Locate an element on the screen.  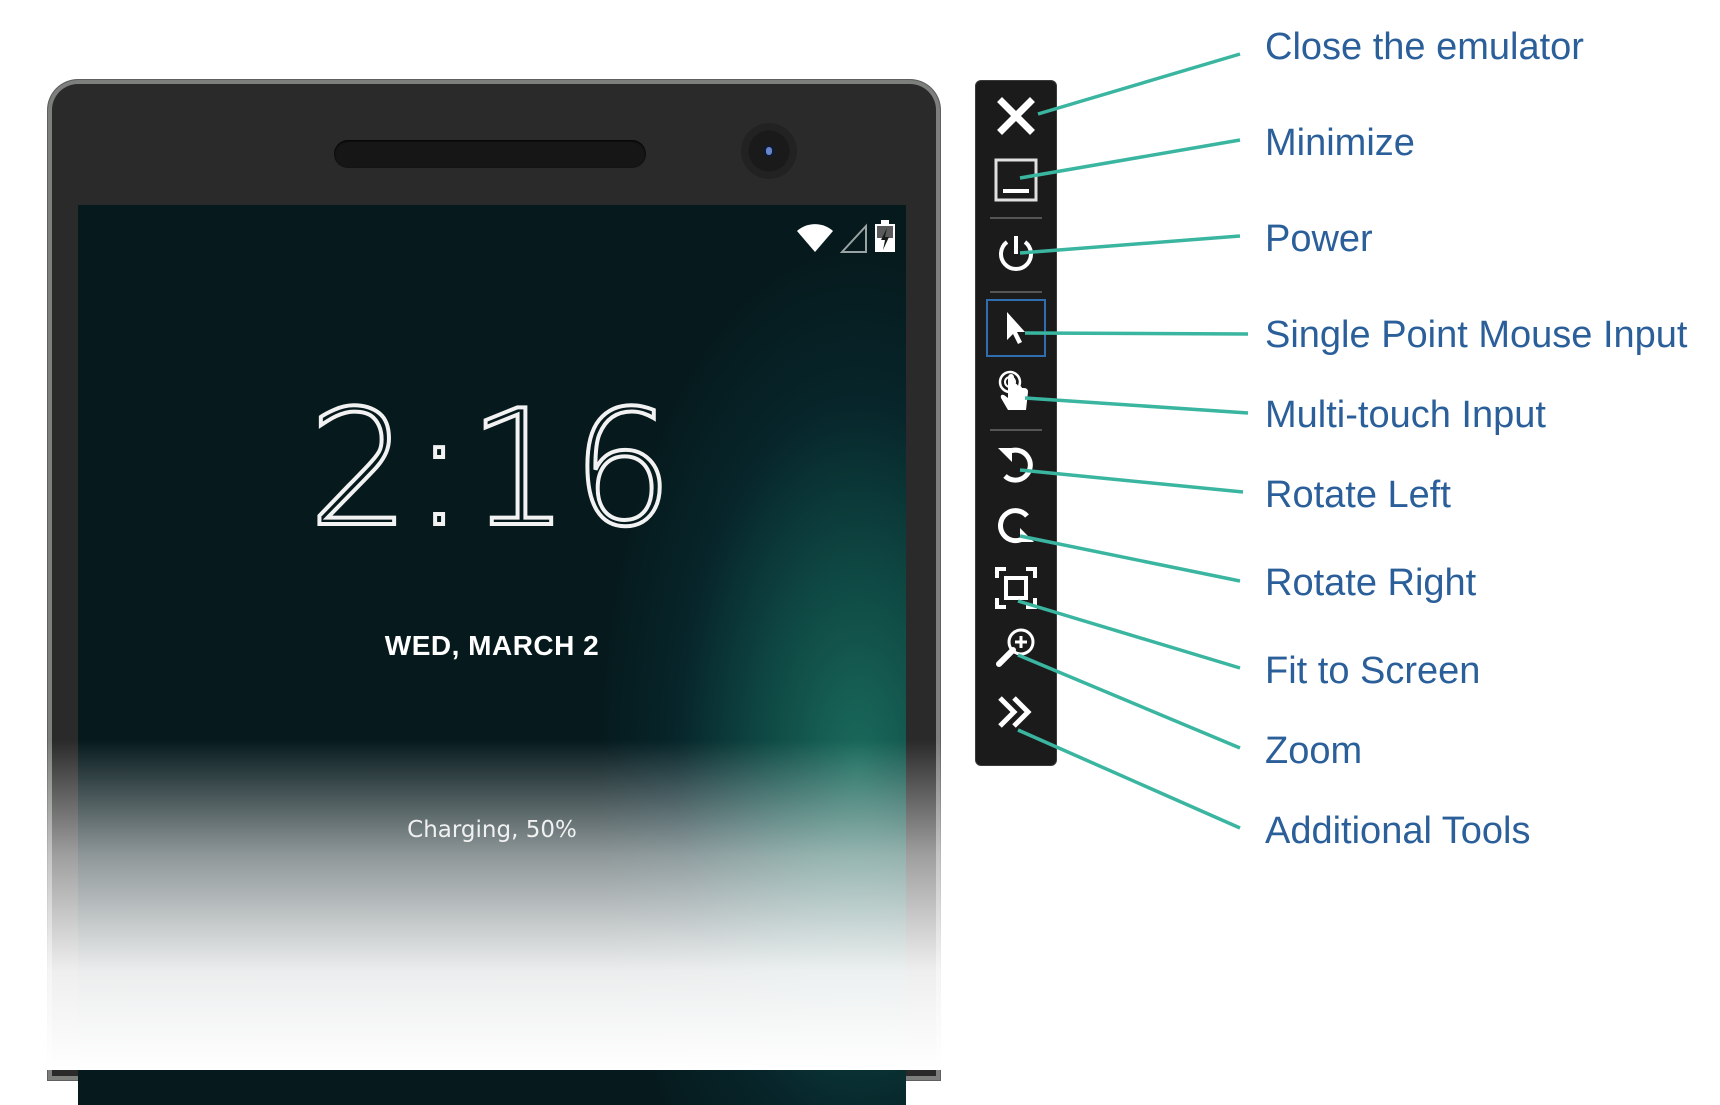
callout-minimize: Minimize is located at coordinates (1340, 143).